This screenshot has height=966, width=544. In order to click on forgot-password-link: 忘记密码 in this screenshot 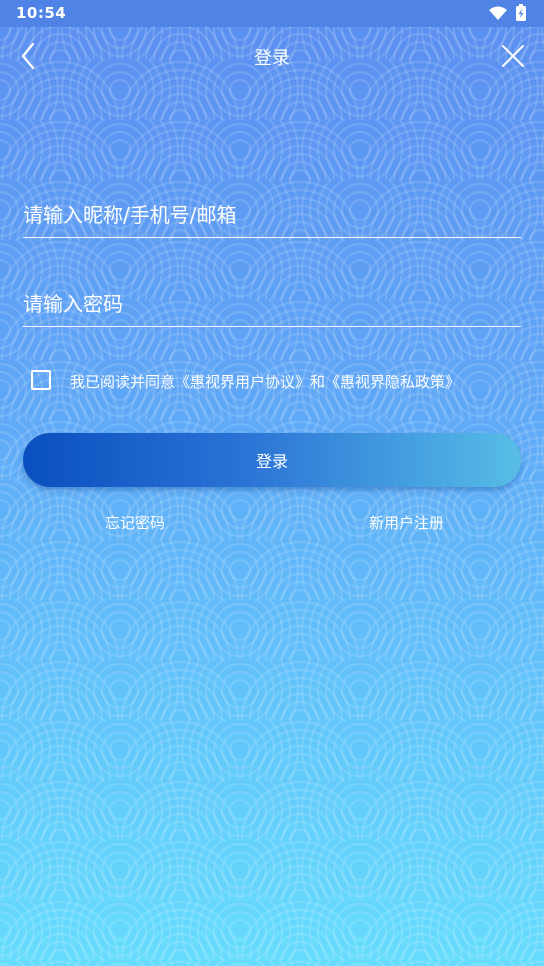, I will do `click(135, 522)`.